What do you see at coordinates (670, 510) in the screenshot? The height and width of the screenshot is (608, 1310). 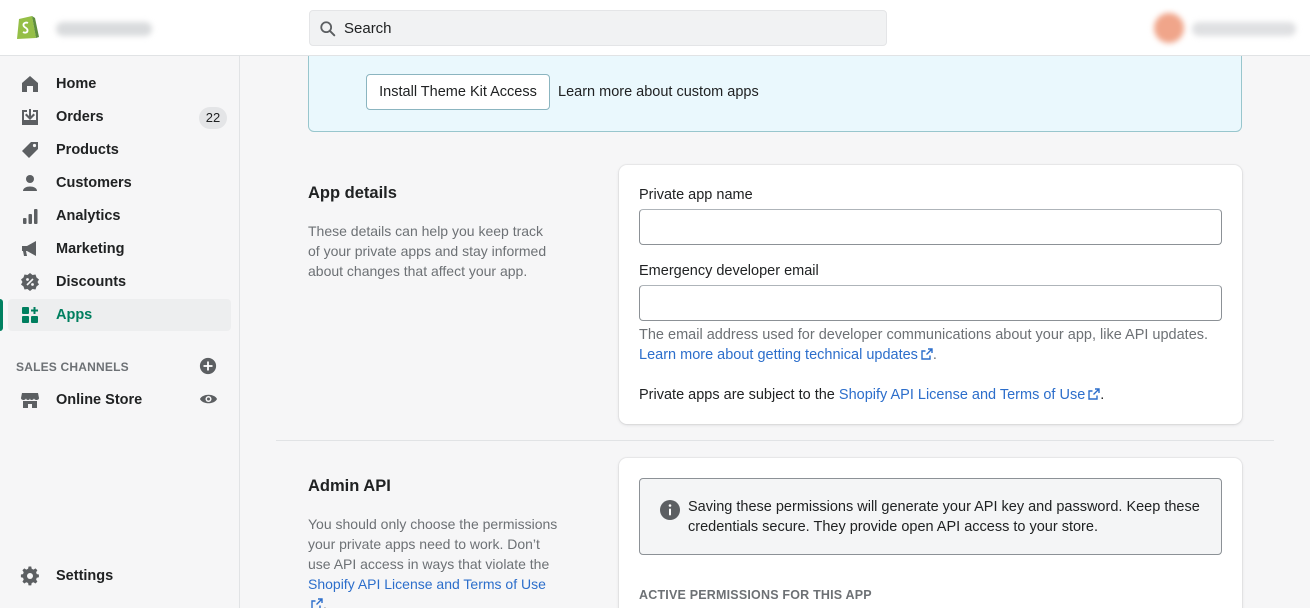 I see `info-icon` at bounding box center [670, 510].